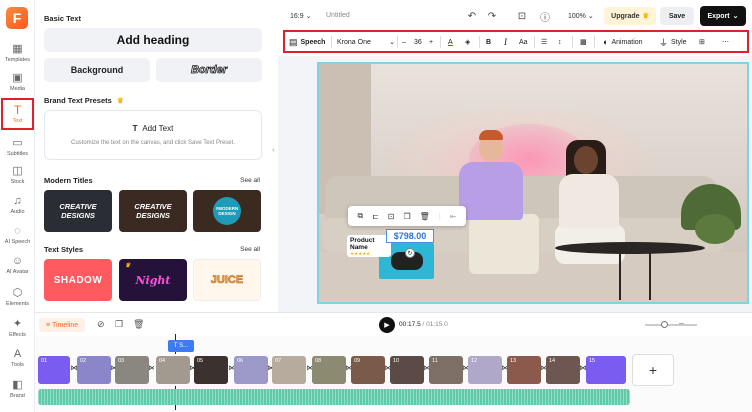 The width and height of the screenshot is (752, 412). I want to click on product-card-element: Product Name ★★★★★ $798.00, so click(391, 254).